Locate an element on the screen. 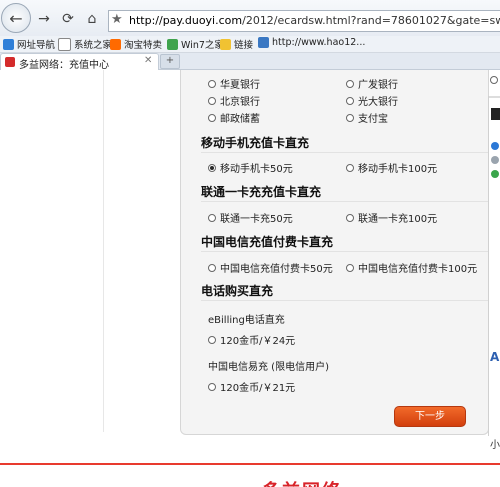 The width and height of the screenshot is (500, 487). section-title: 移动手机充值卡直充 is located at coordinates (255, 143).